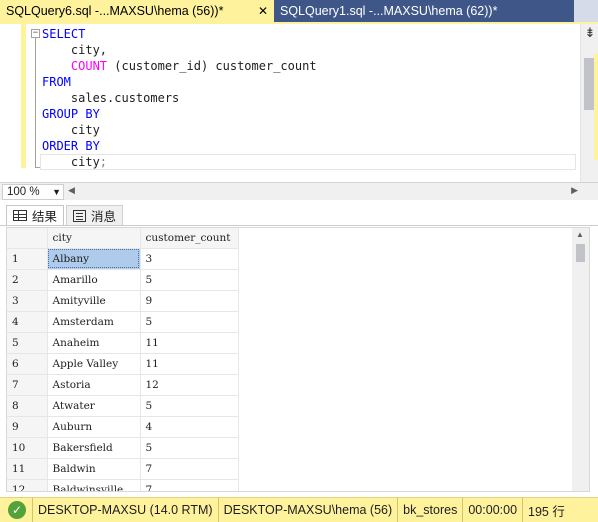 This screenshot has height=522, width=598. I want to click on table-row: 4 Amsterdam 5, so click(123, 322).